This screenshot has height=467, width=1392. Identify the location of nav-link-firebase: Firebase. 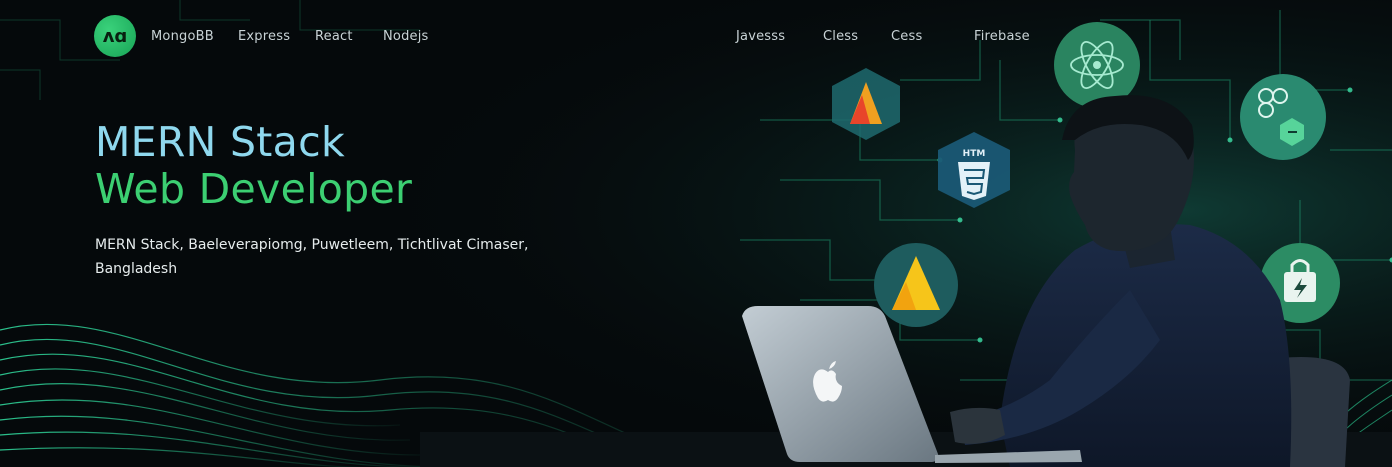
(1002, 36).